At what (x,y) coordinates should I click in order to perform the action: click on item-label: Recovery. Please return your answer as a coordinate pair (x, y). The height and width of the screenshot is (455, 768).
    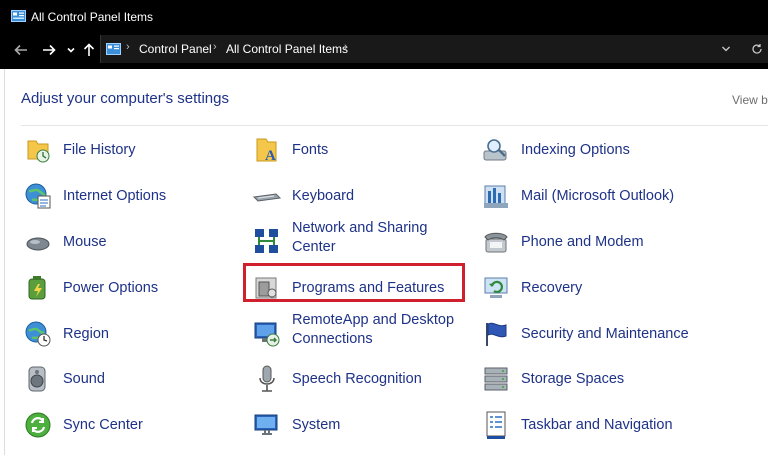
    Looking at the image, I should click on (552, 288).